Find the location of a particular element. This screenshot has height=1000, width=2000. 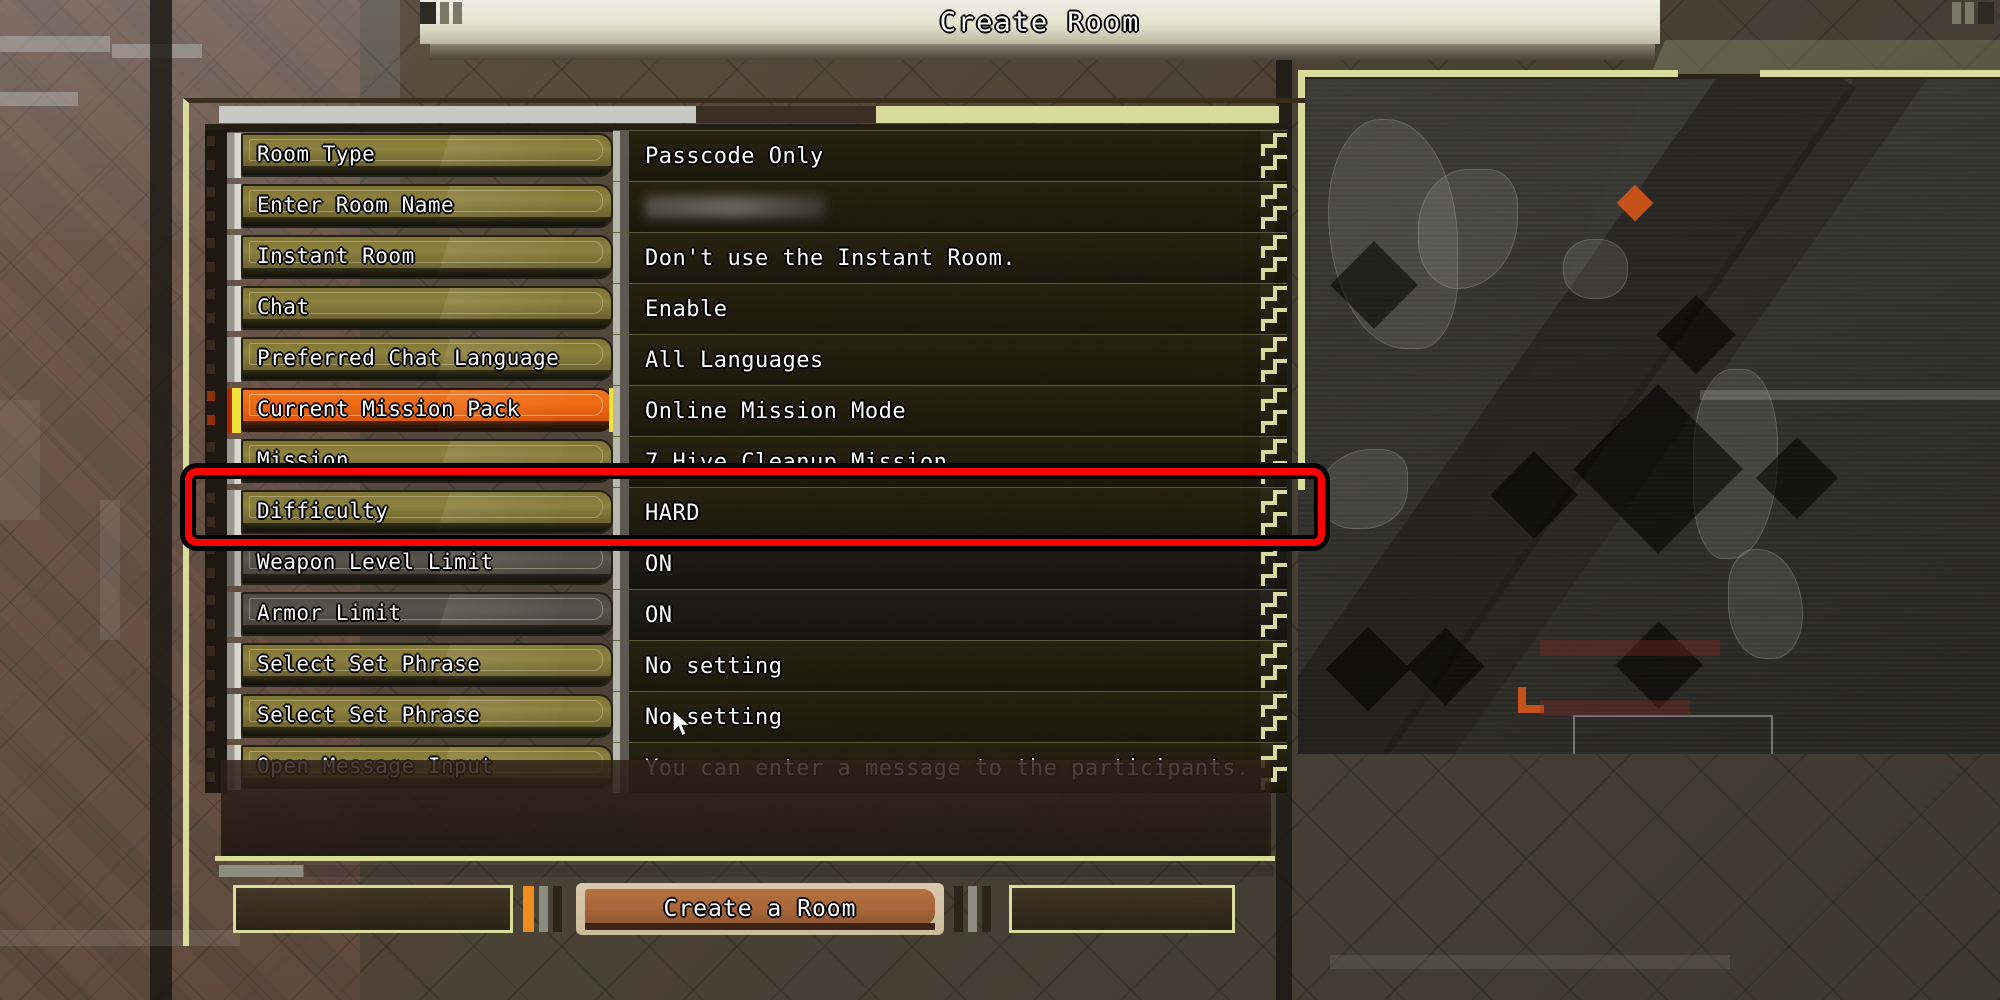

settings-row-value-text: 7 Hive Cleanup Mission is located at coordinates (796, 462).